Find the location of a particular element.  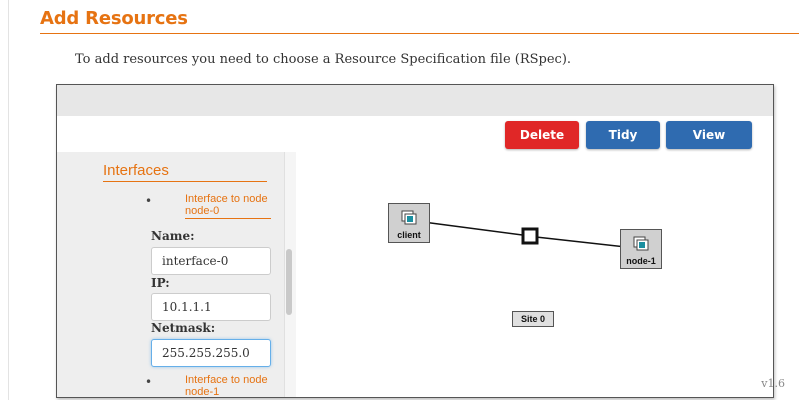

name-label: Name: is located at coordinates (173, 236).